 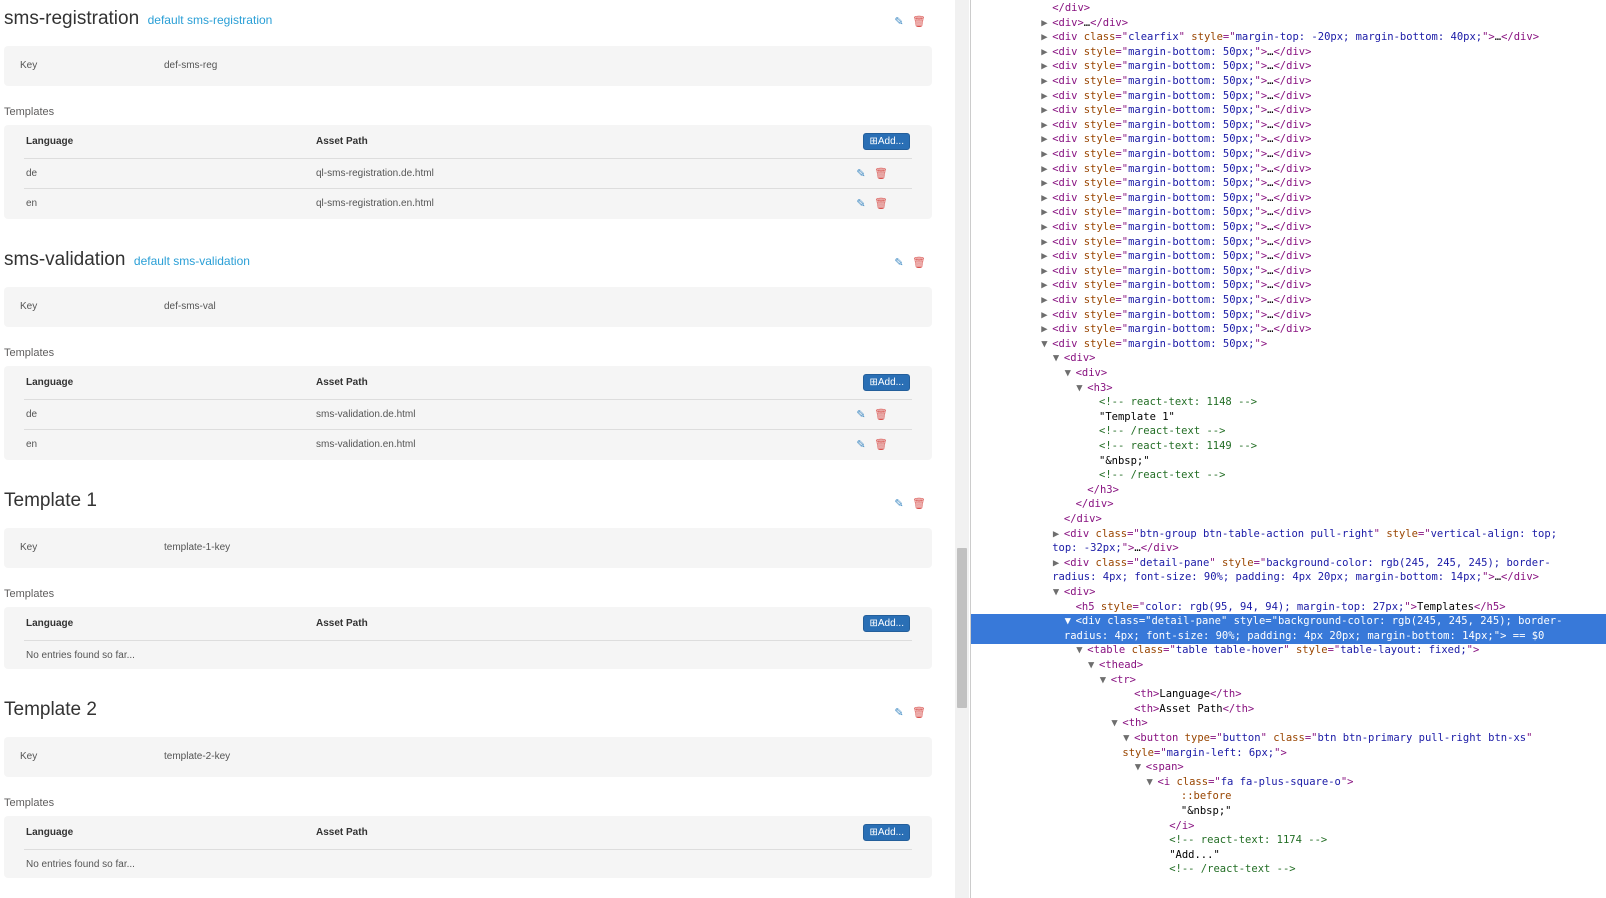 I want to click on dom-node-line: ▼ <tr>, so click(x=1118, y=680).